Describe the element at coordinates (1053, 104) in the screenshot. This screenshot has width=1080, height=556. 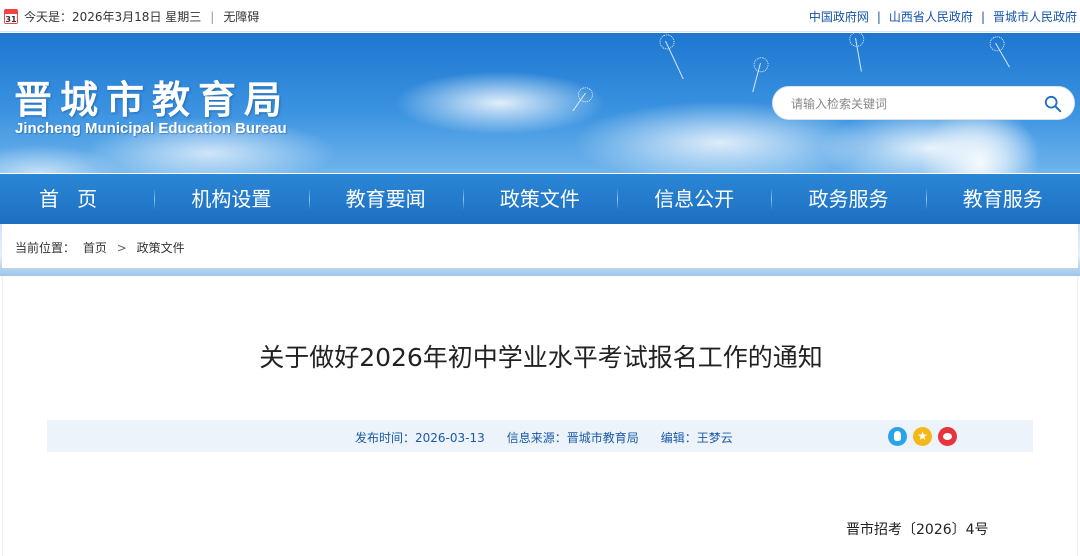
I see `search-icon` at that location.